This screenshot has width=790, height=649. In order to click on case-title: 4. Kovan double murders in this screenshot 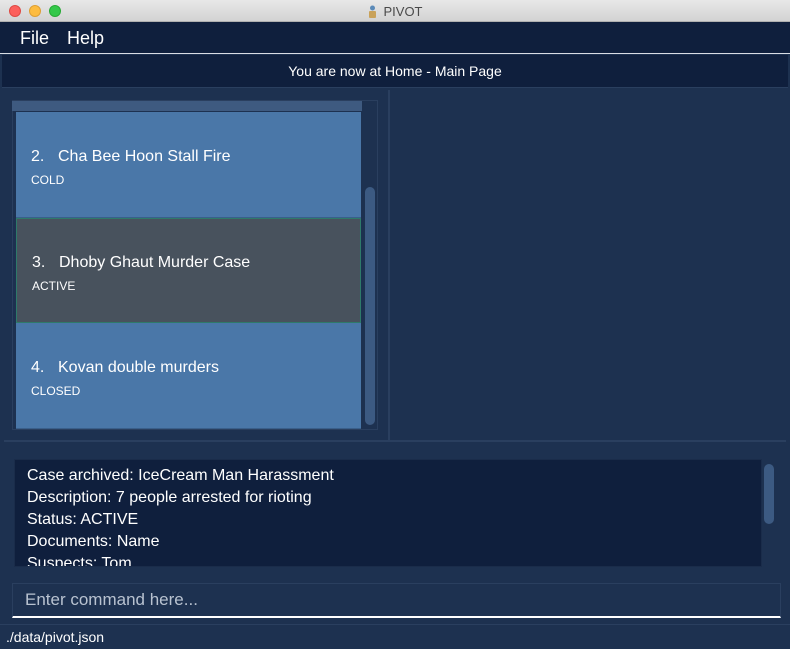, I will do `click(125, 368)`.